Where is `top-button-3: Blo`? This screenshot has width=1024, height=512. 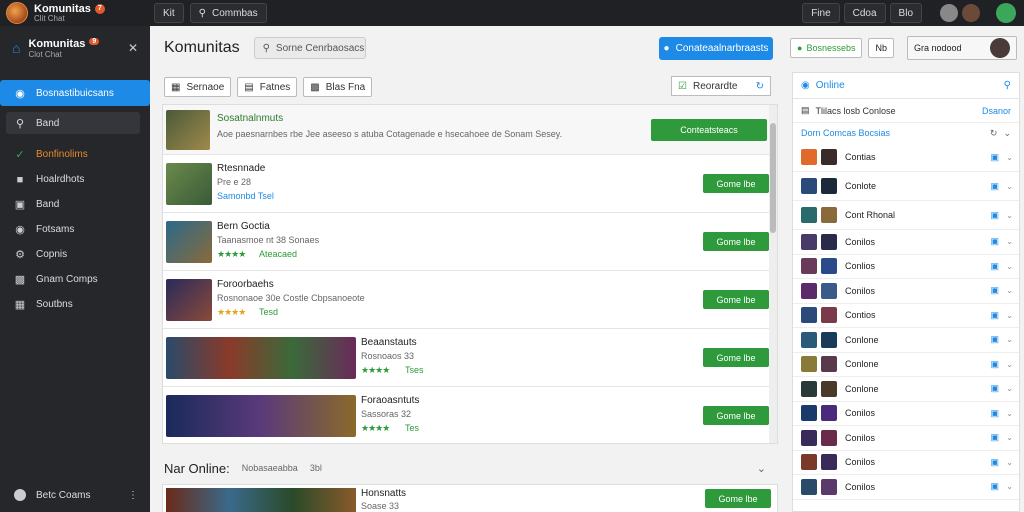 top-button-3: Blo is located at coordinates (905, 13).